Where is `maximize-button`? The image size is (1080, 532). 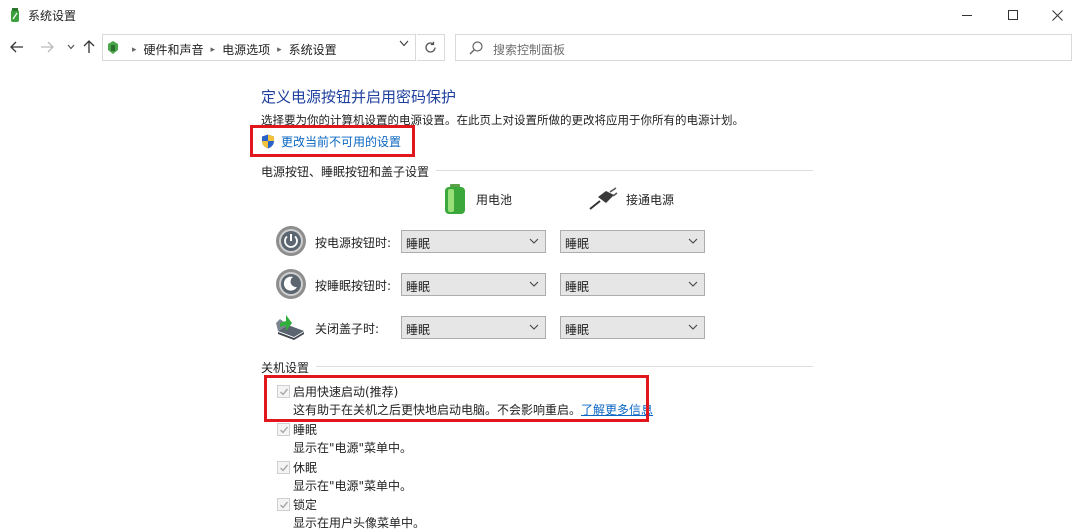
maximize-button is located at coordinates (1013, 15).